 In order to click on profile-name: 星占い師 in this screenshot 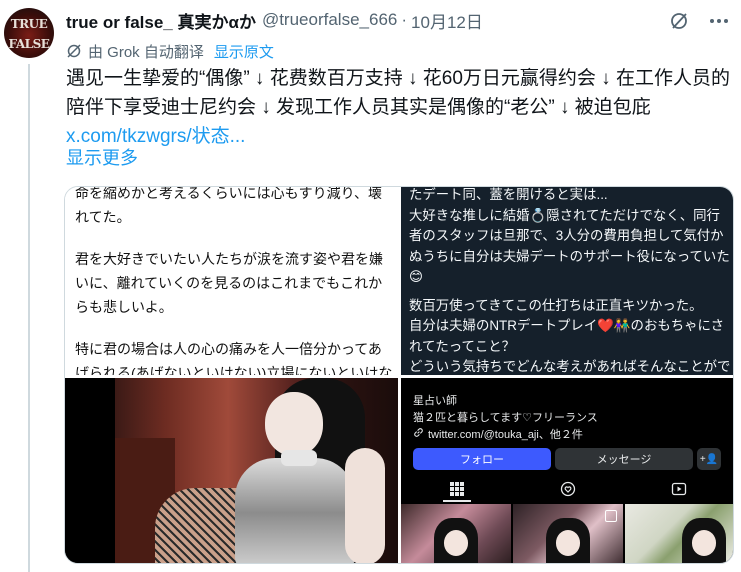, I will do `click(435, 401)`.